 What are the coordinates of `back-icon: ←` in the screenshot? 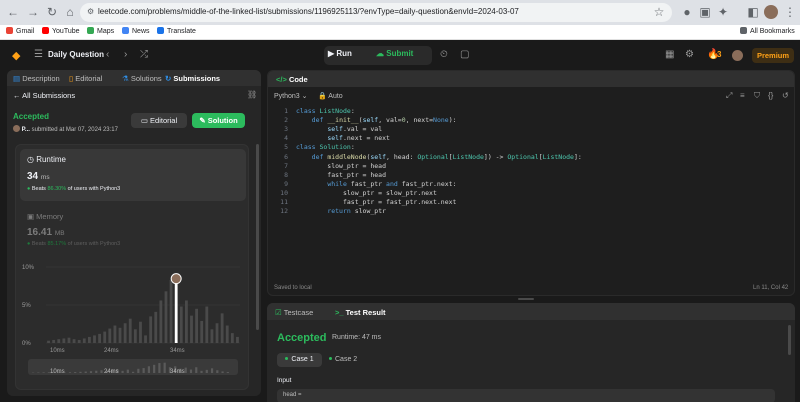 It's located at (13, 12).